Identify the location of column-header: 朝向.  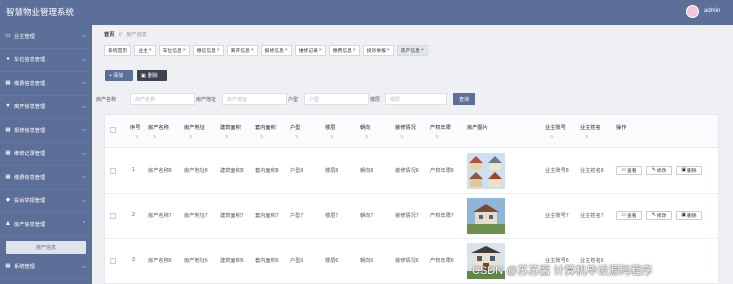
(365, 127).